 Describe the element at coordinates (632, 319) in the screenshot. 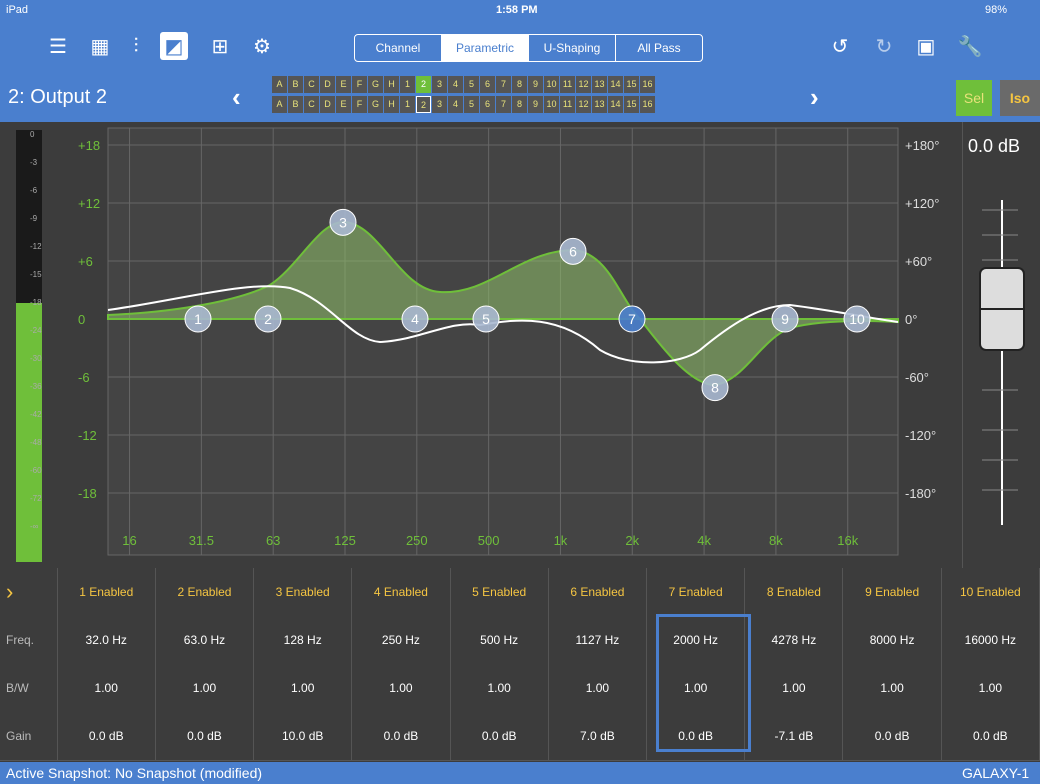

I see `eq-band-node-label: 7` at that location.